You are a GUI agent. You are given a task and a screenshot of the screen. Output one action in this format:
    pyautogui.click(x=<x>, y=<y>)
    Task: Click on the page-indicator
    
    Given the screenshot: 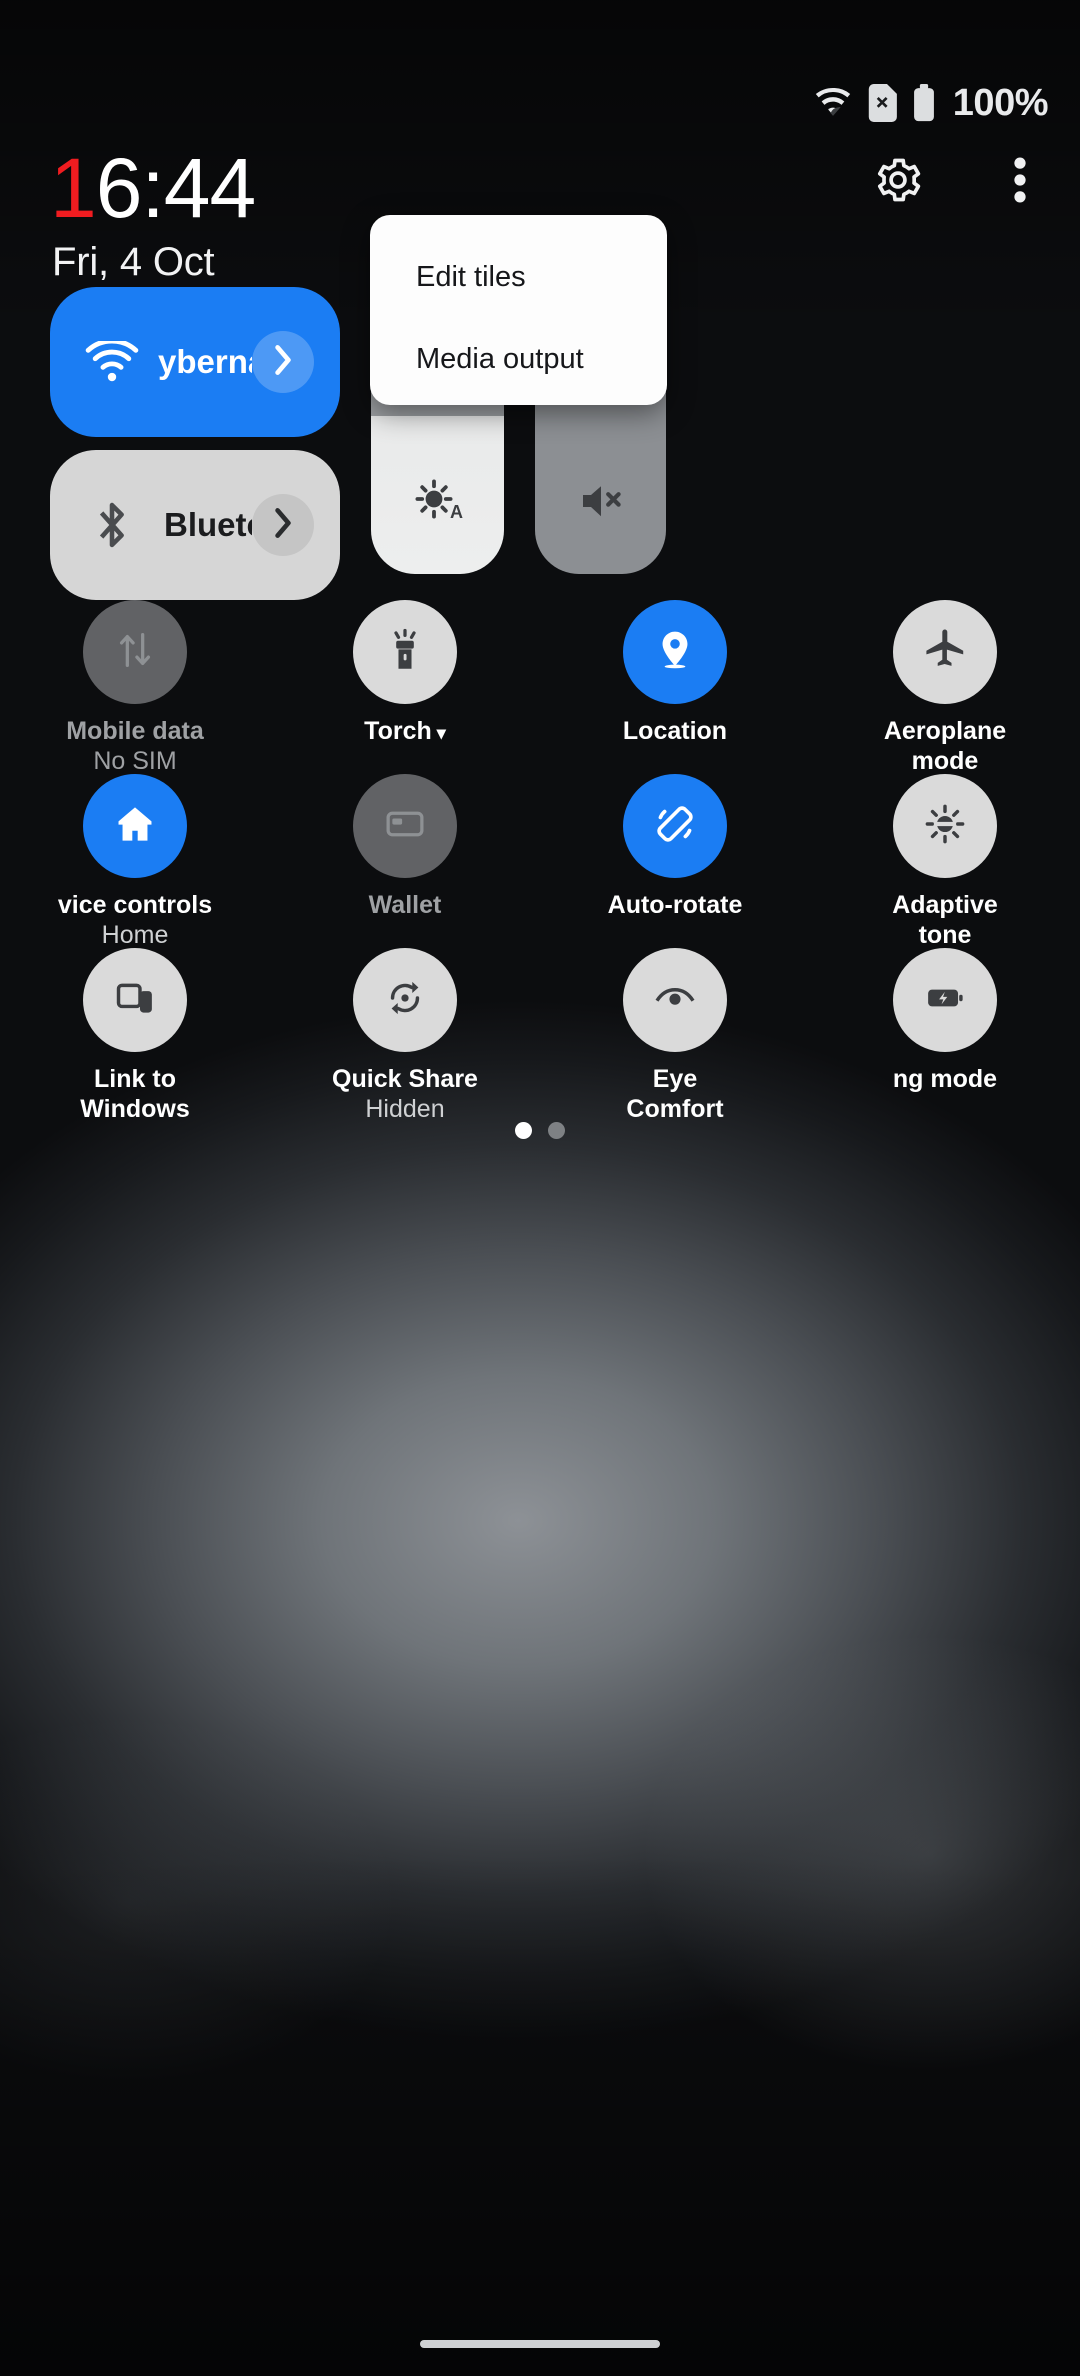 What is the action you would take?
    pyautogui.click(x=540, y=1130)
    